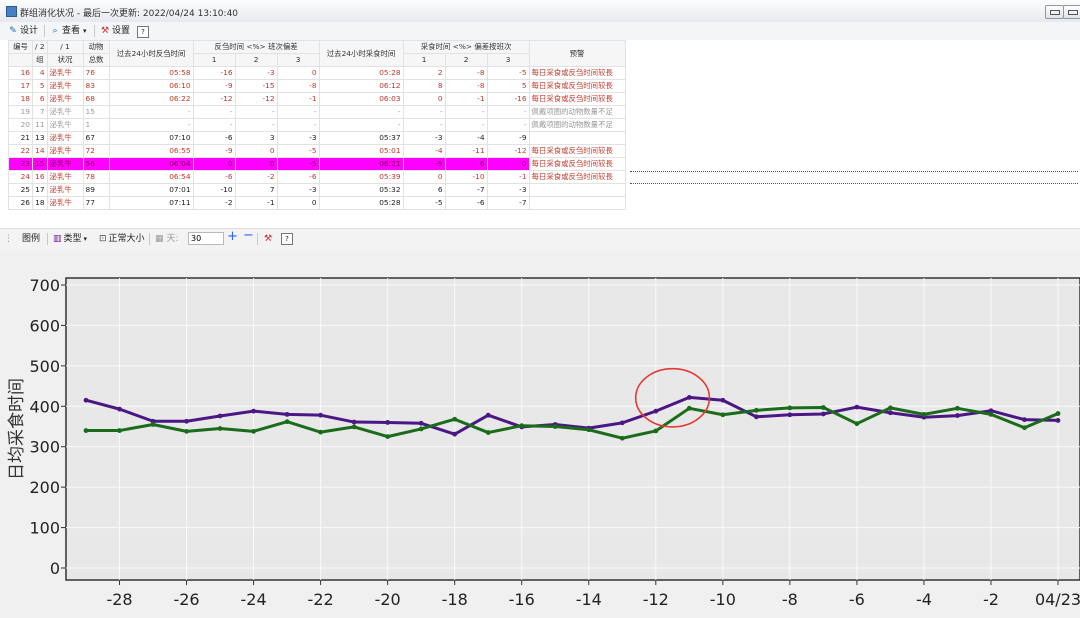  I want to click on cell-e1: 6, so click(424, 190).